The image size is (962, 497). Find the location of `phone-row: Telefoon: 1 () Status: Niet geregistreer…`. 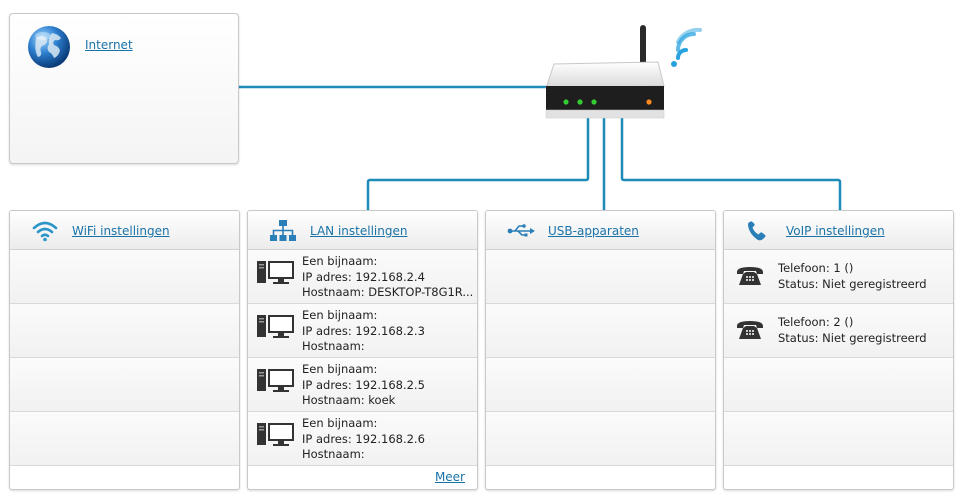

phone-row: Telefoon: 1 () Status: Niet geregistreer… is located at coordinates (838, 277).